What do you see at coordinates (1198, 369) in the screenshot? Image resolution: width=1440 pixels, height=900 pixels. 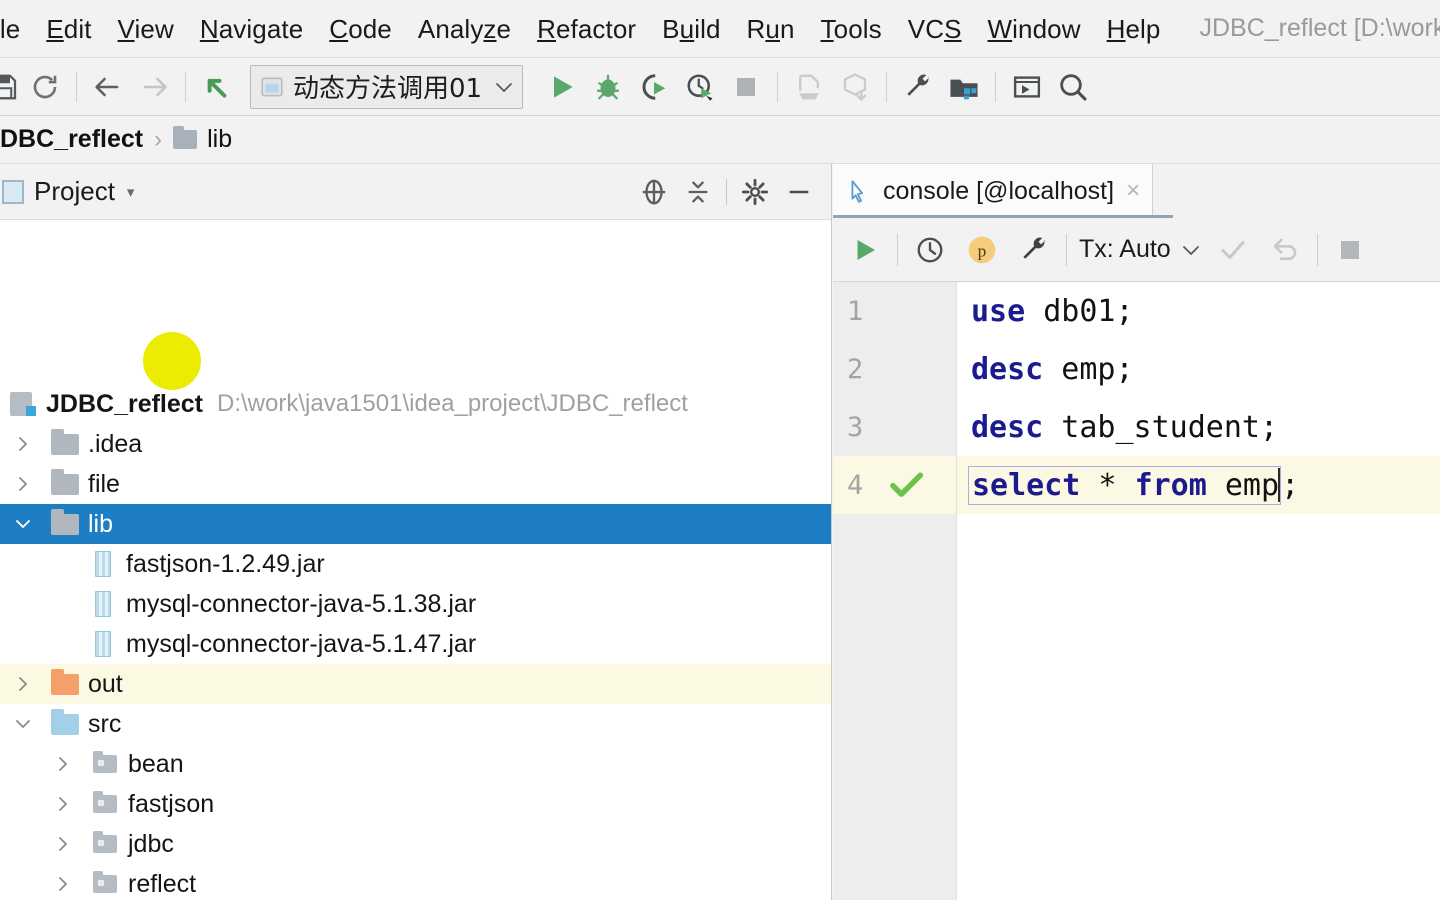 I see `code-line-2: desc emp;` at bounding box center [1198, 369].